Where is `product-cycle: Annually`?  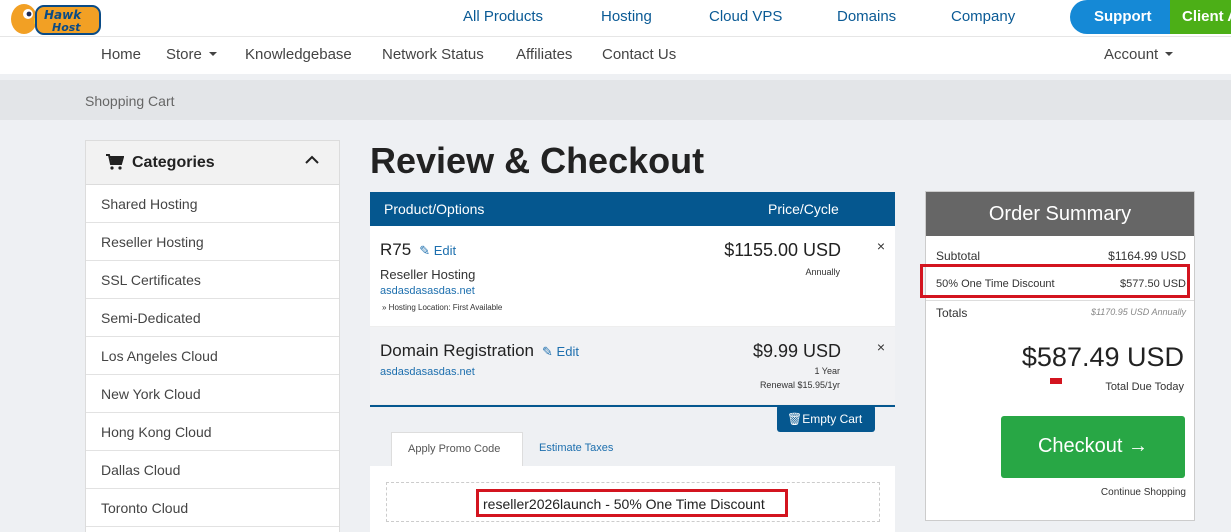
product-cycle: Annually is located at coordinates (822, 272).